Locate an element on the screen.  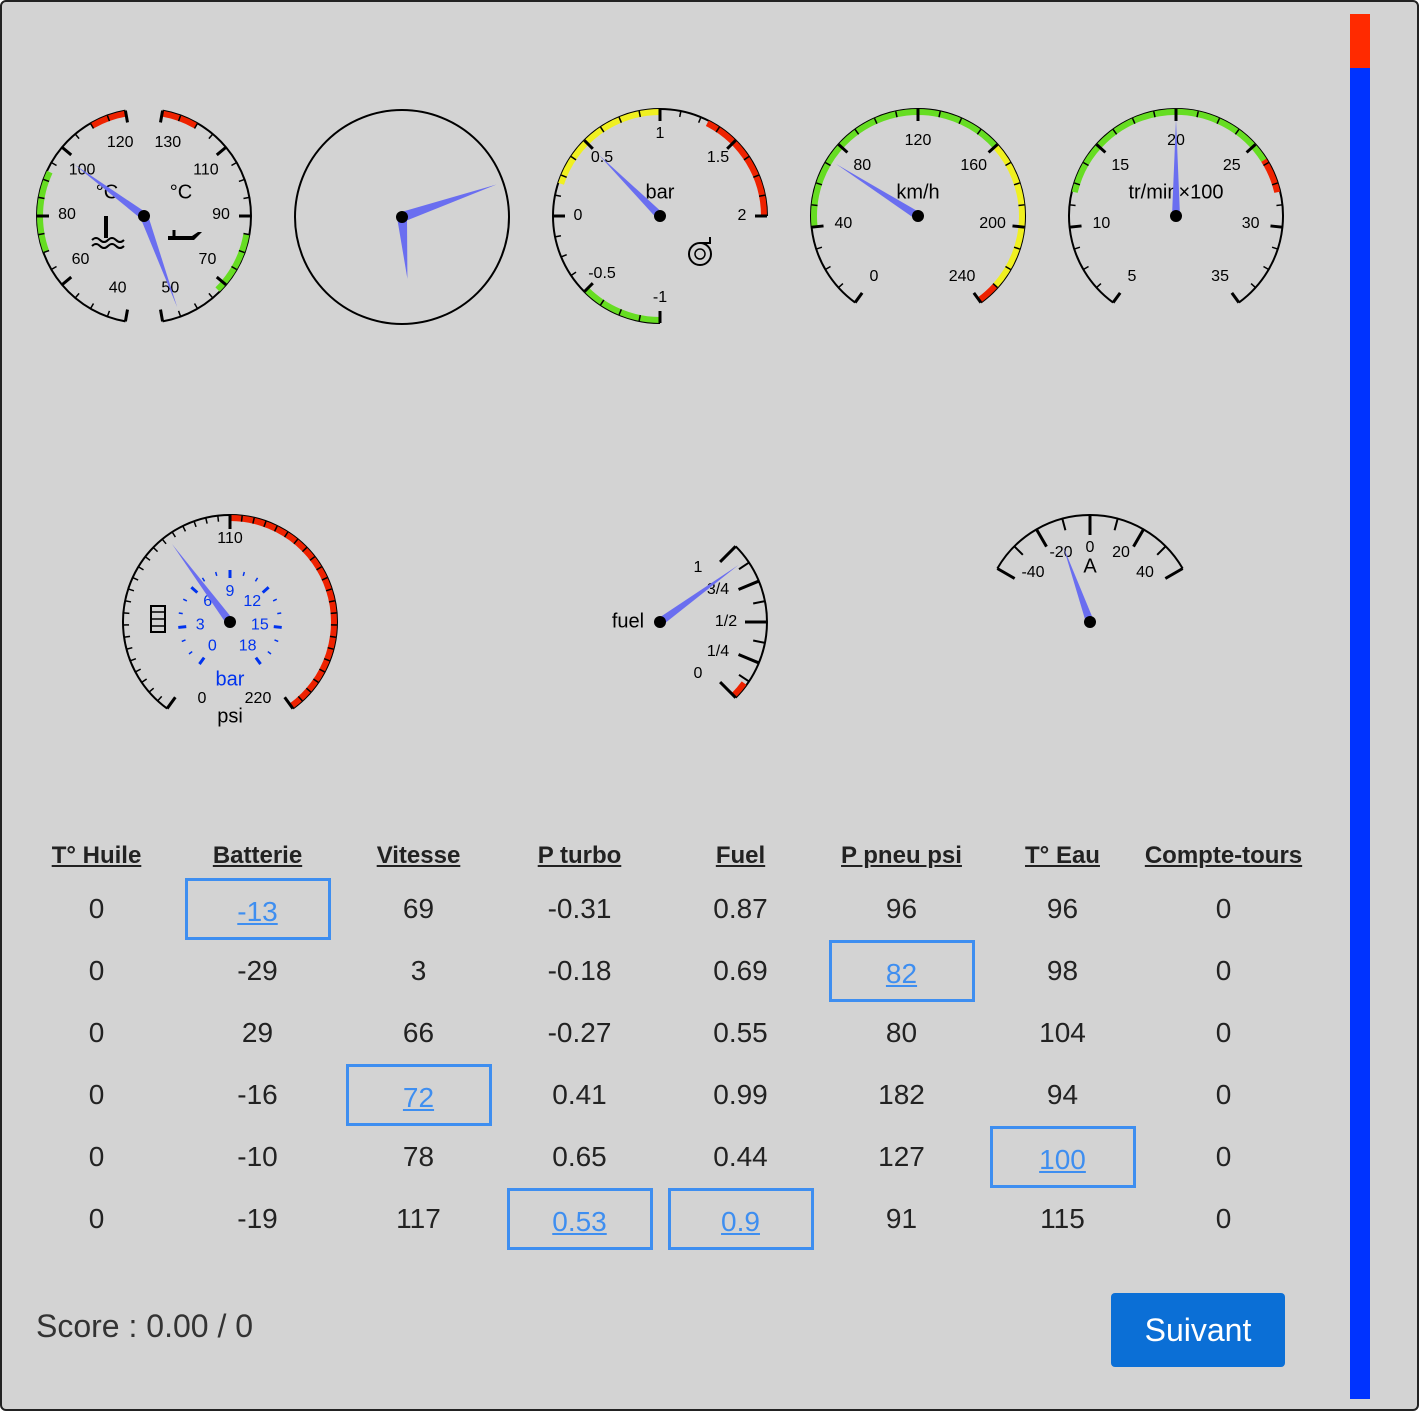
selected-value-cell: -13 is located at coordinates (257, 909).